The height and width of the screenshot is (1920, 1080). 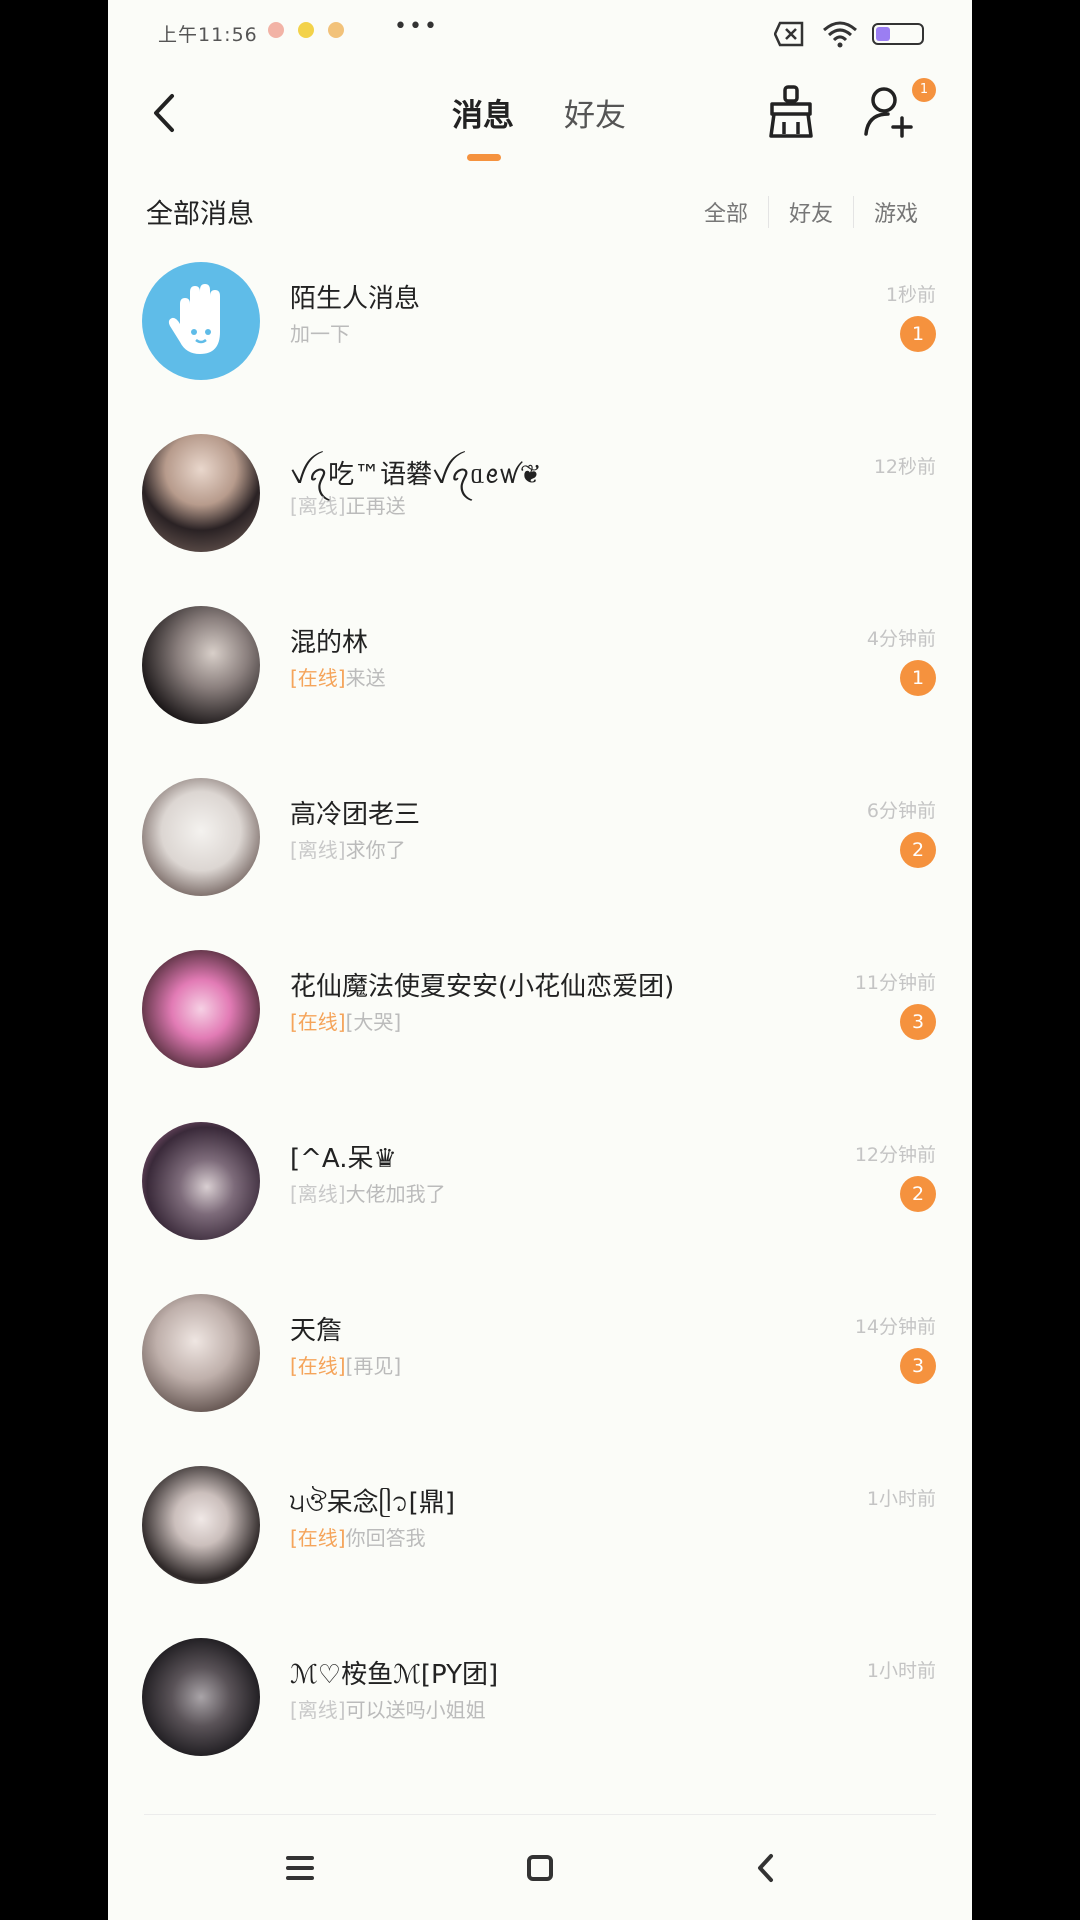 I want to click on conversation-preview: [在线]你回答我, so click(x=358, y=1536).